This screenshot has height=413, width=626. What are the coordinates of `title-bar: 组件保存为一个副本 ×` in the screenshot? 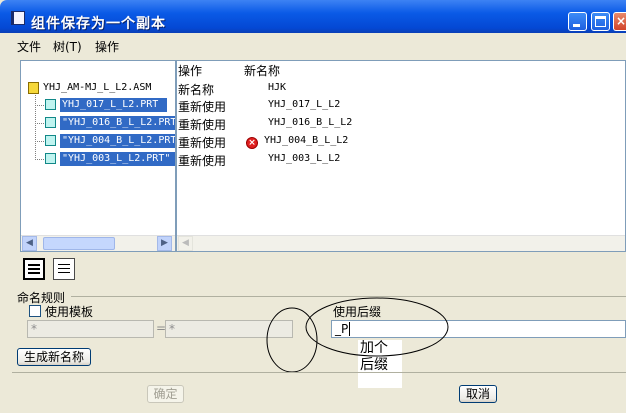 It's located at (313, 16).